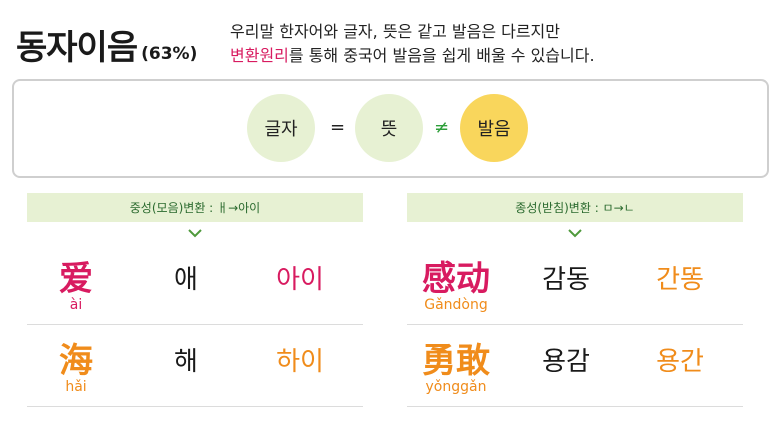 Image resolution: width=782 pixels, height=424 pixels. I want to click on formula-circle-pronunciation: 발음, so click(494, 128).